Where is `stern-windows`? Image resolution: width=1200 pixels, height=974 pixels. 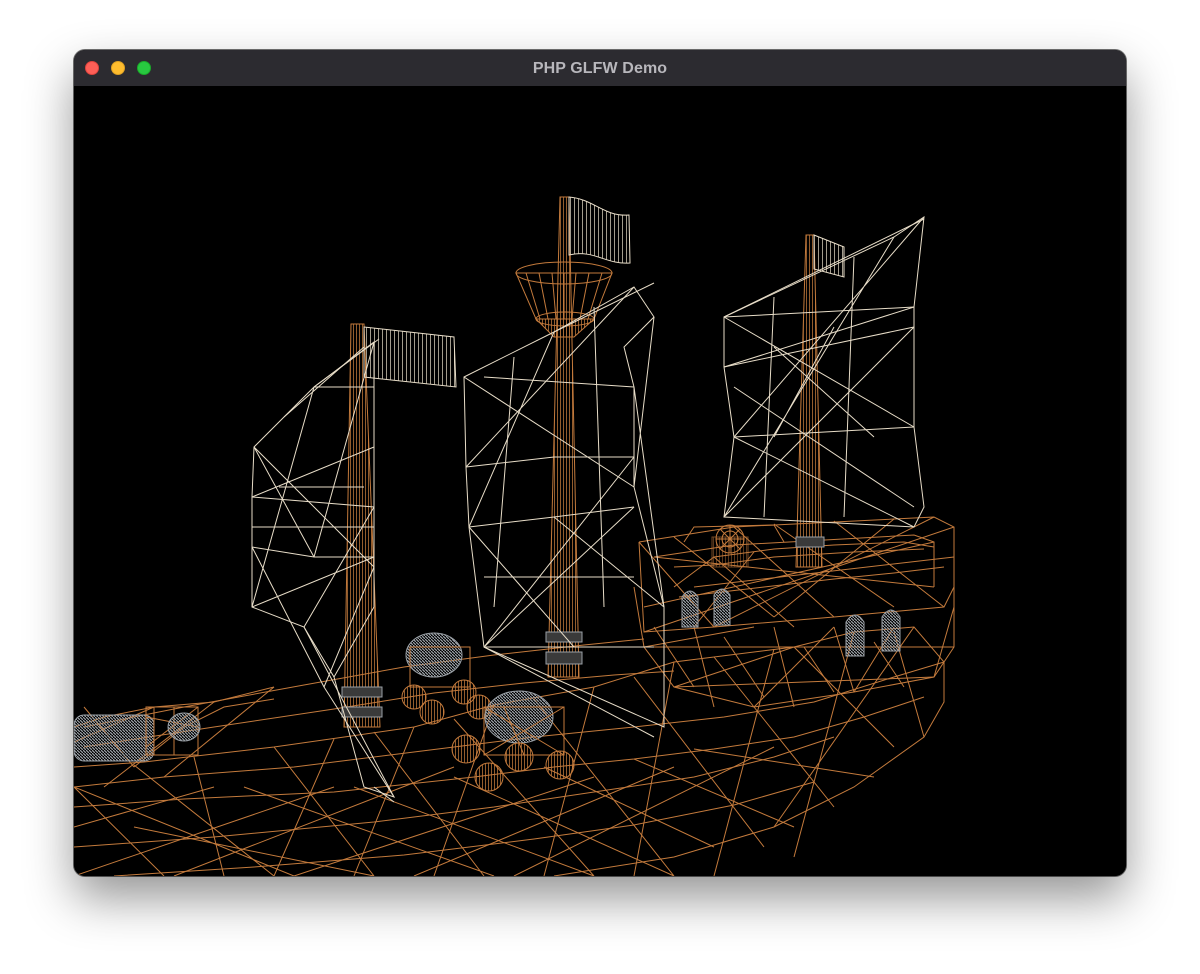
stern-windows is located at coordinates (791, 622).